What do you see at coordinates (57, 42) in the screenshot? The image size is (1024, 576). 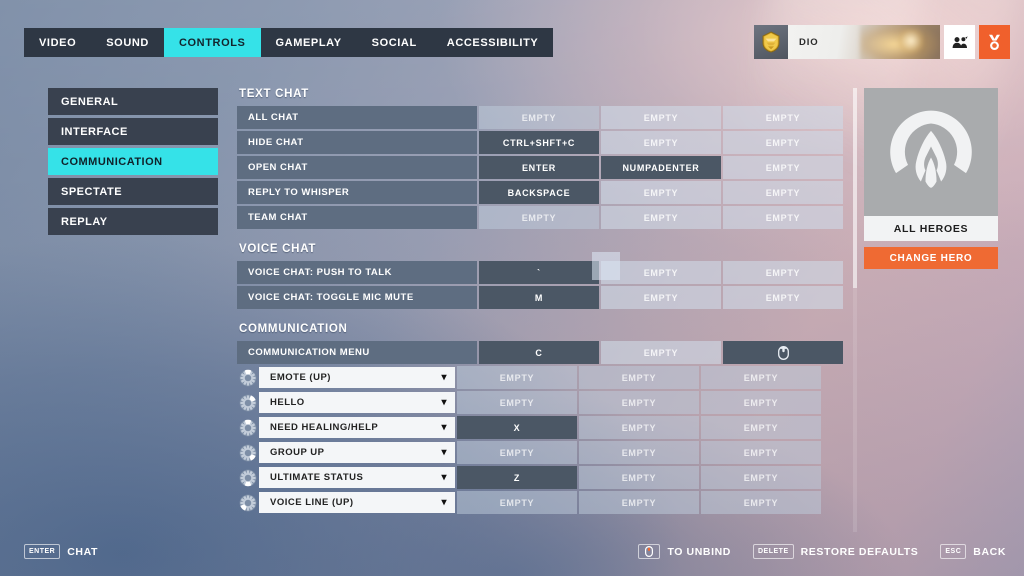 I see `tab-video: VIDEO` at bounding box center [57, 42].